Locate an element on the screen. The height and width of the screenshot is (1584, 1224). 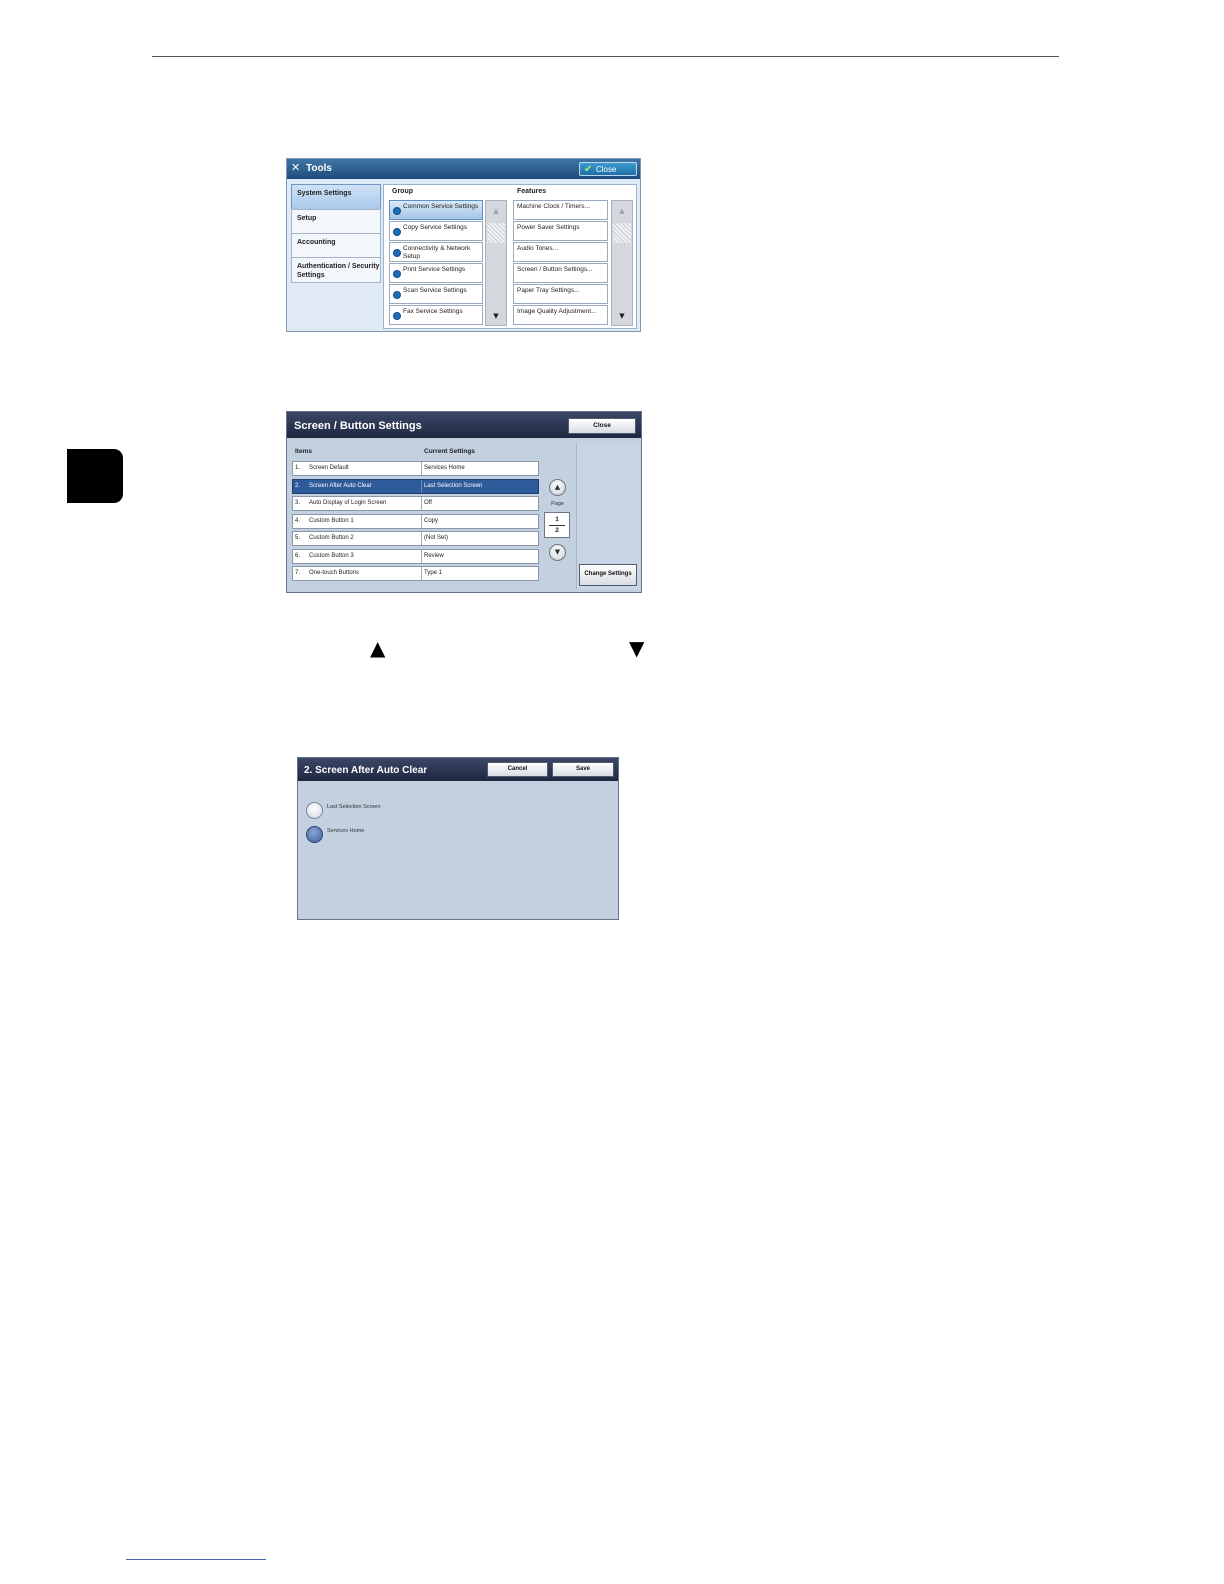
triangle-up-icon: ▲ is located at coordinates (378, 648).